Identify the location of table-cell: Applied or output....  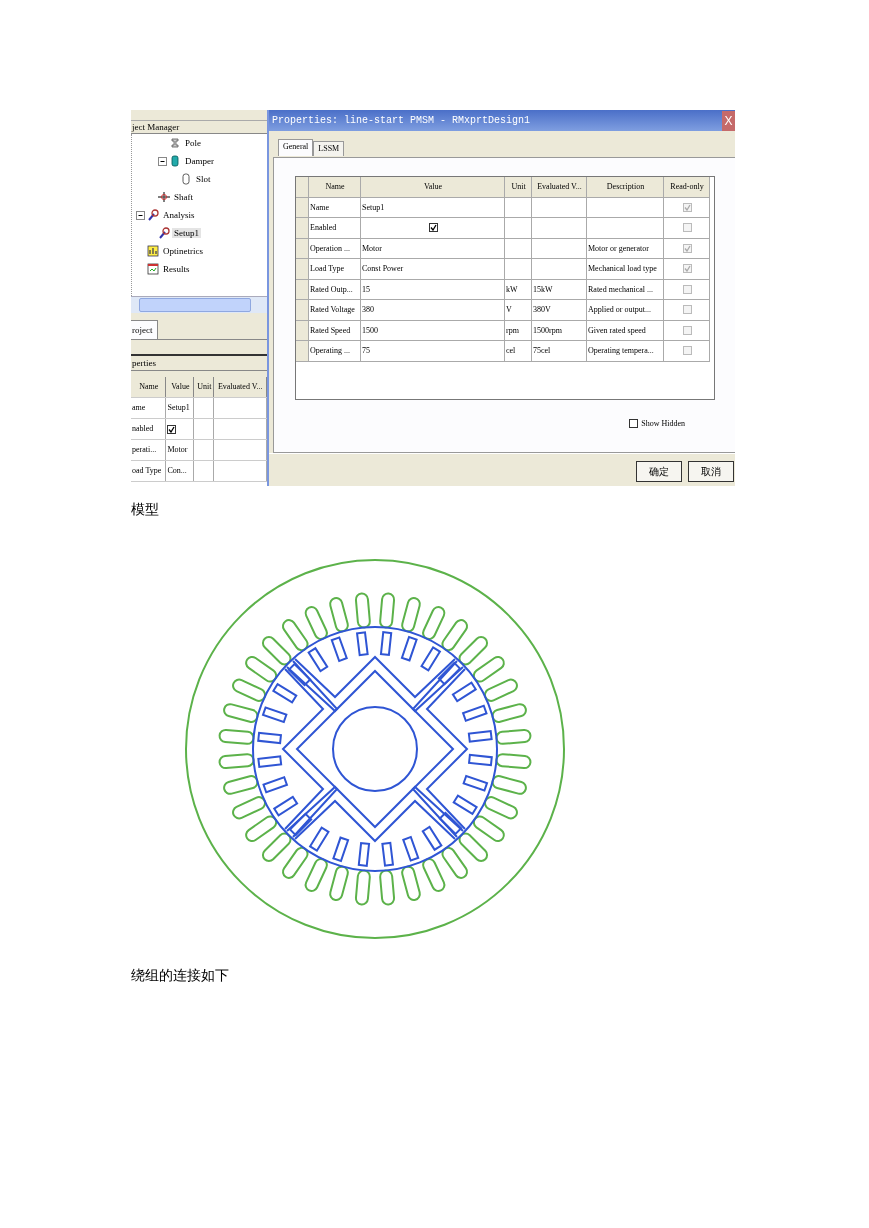
(625, 310).